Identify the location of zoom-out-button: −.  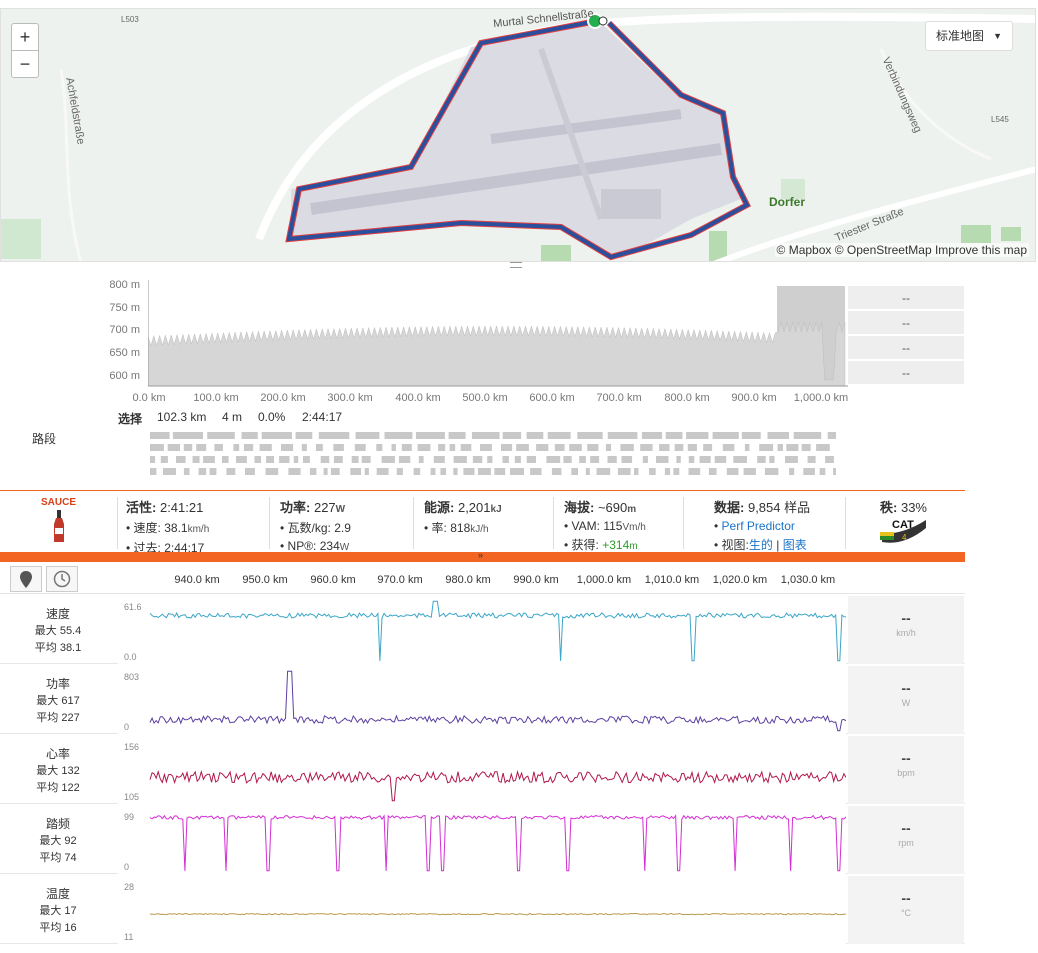
(25, 64).